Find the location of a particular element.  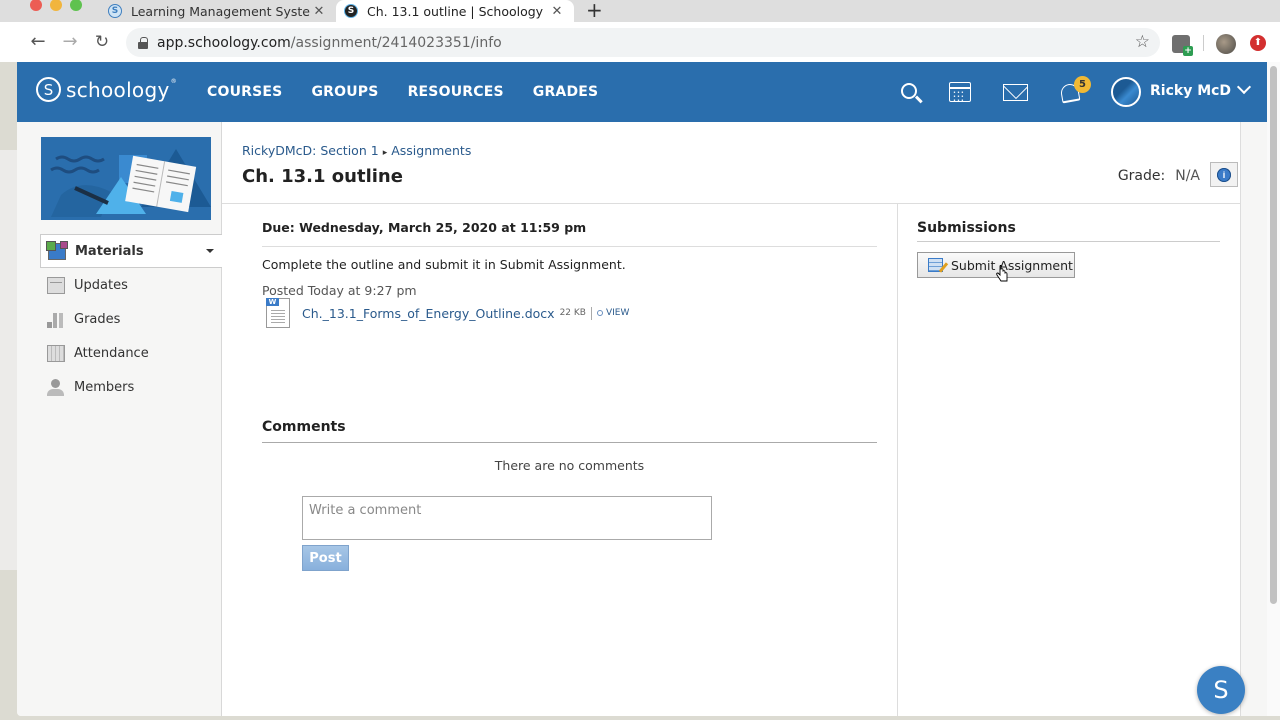

attachment-size: 22 KB is located at coordinates (572, 313).